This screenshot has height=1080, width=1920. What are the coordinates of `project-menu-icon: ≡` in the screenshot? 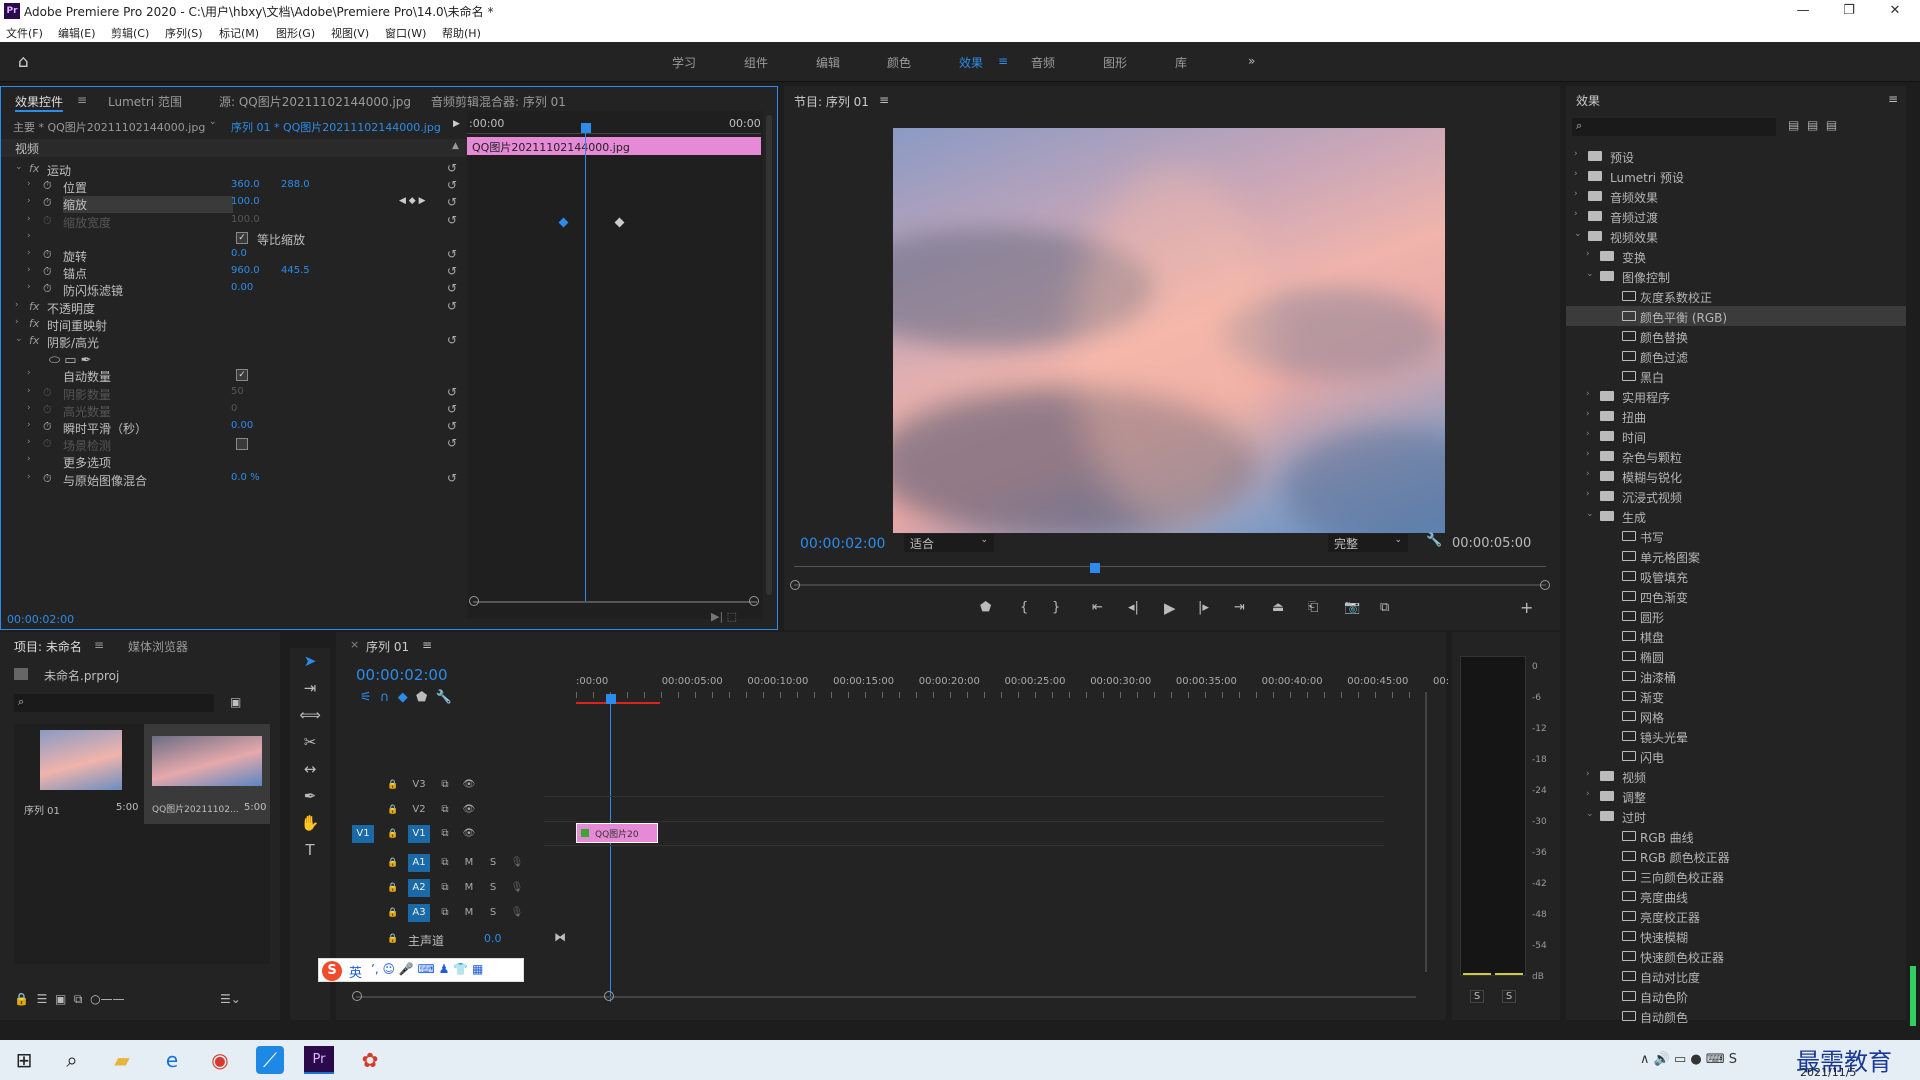 It's located at (99, 645).